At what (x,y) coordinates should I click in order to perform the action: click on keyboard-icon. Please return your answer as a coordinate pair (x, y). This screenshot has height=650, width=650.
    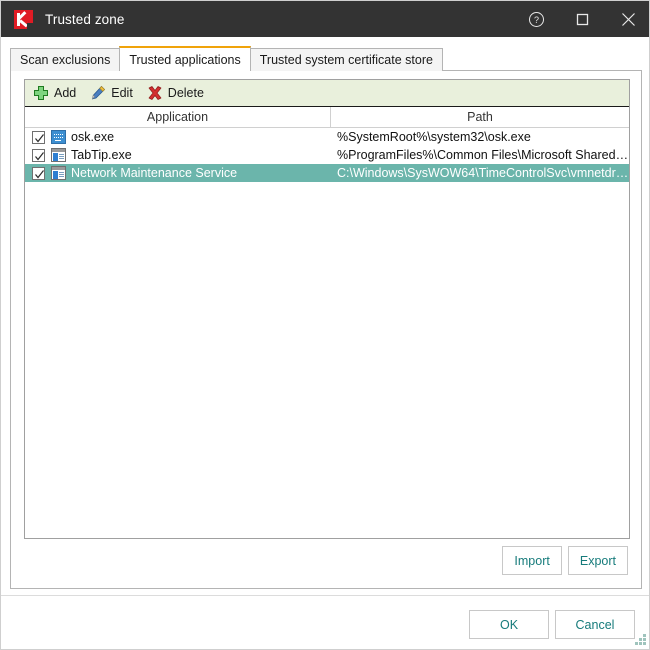
    Looking at the image, I should click on (58, 137).